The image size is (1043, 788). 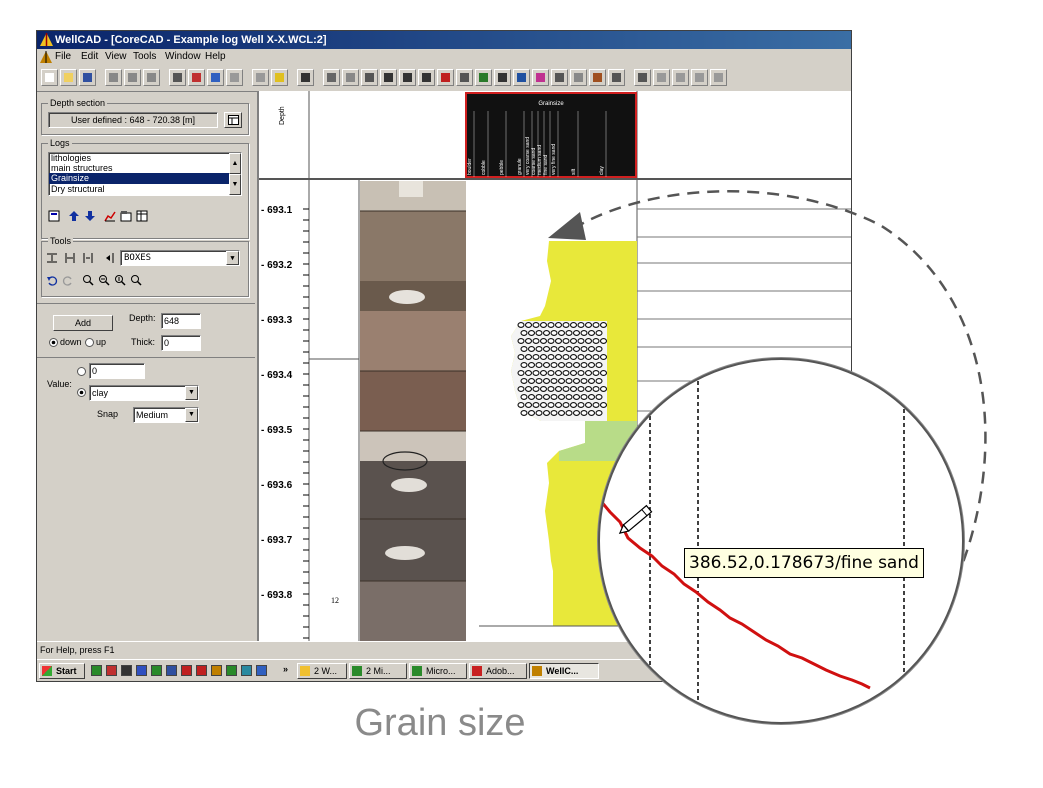 I want to click on pencil-icon, so click(x=635, y=519).